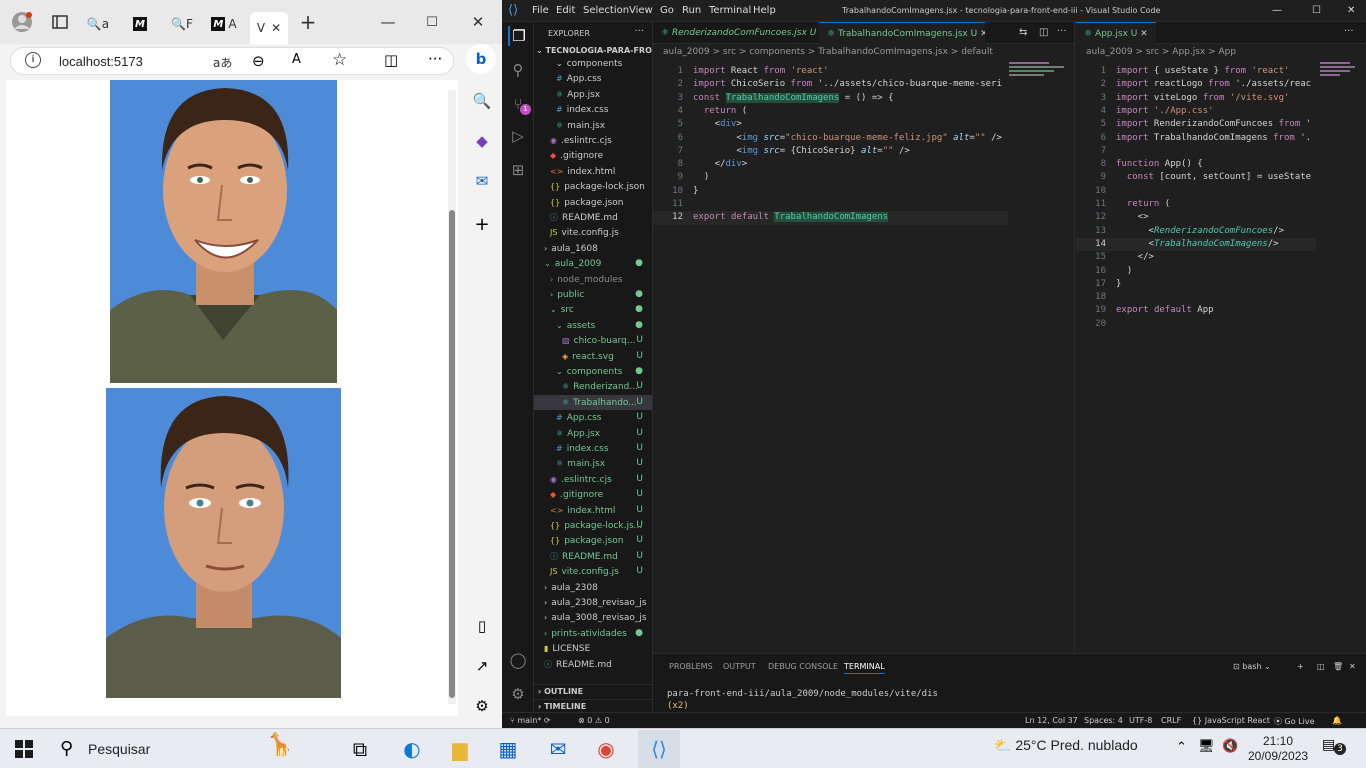 Image resolution: width=1366 pixels, height=768 pixels. I want to click on search-icon: 🔍, so click(482, 101).